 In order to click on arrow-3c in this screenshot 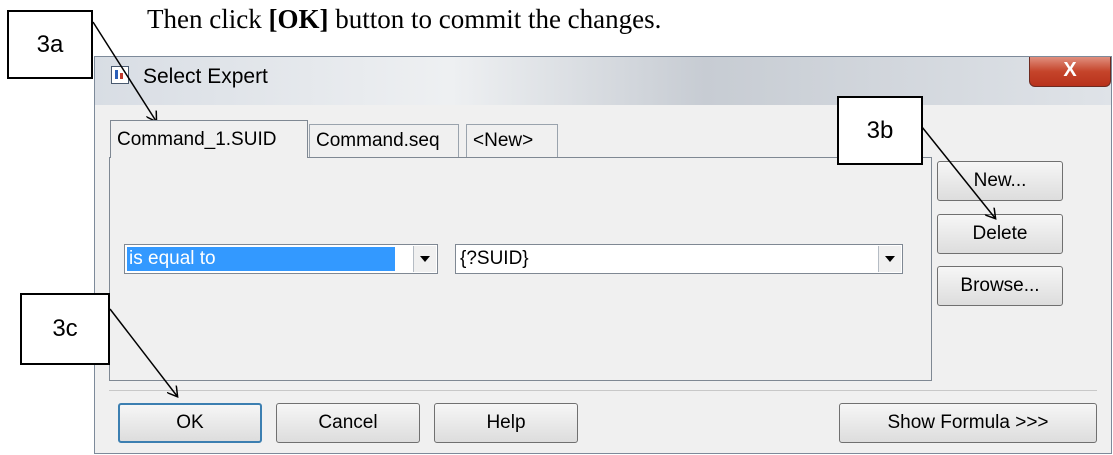, I will do `click(143, 352)`.